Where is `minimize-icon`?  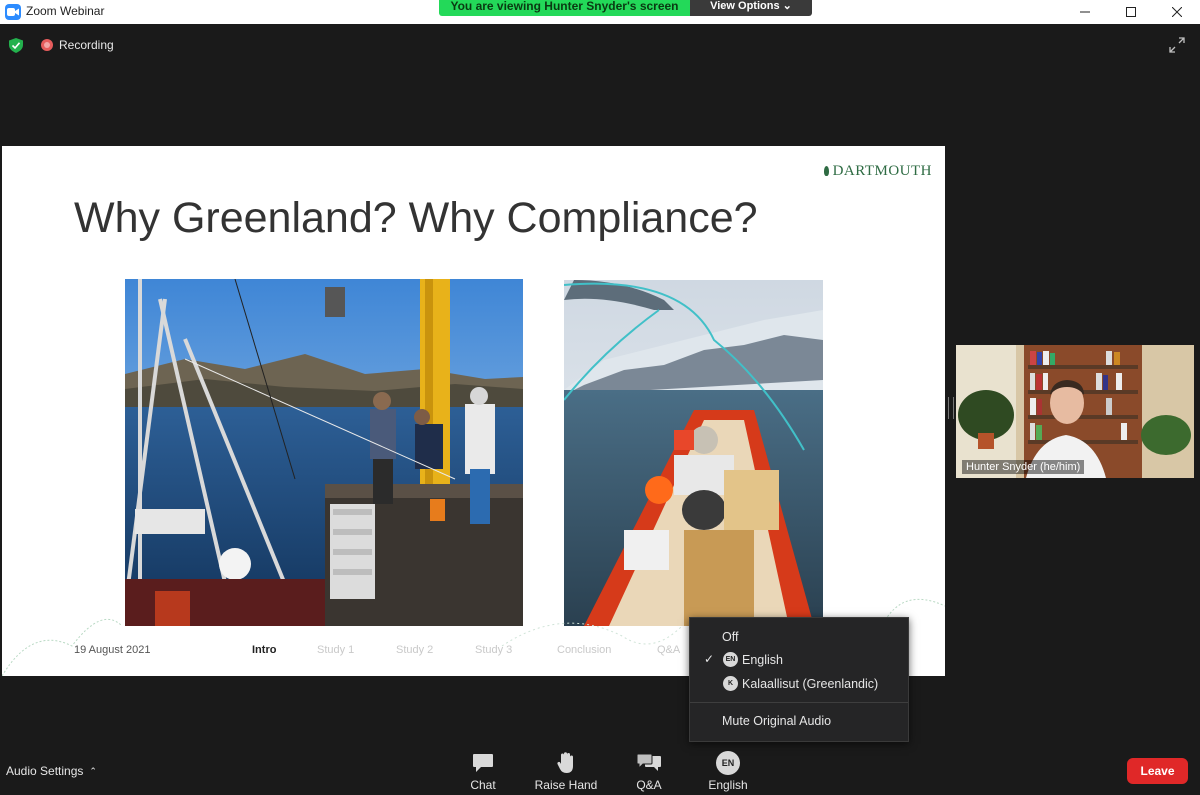 minimize-icon is located at coordinates (1085, 12).